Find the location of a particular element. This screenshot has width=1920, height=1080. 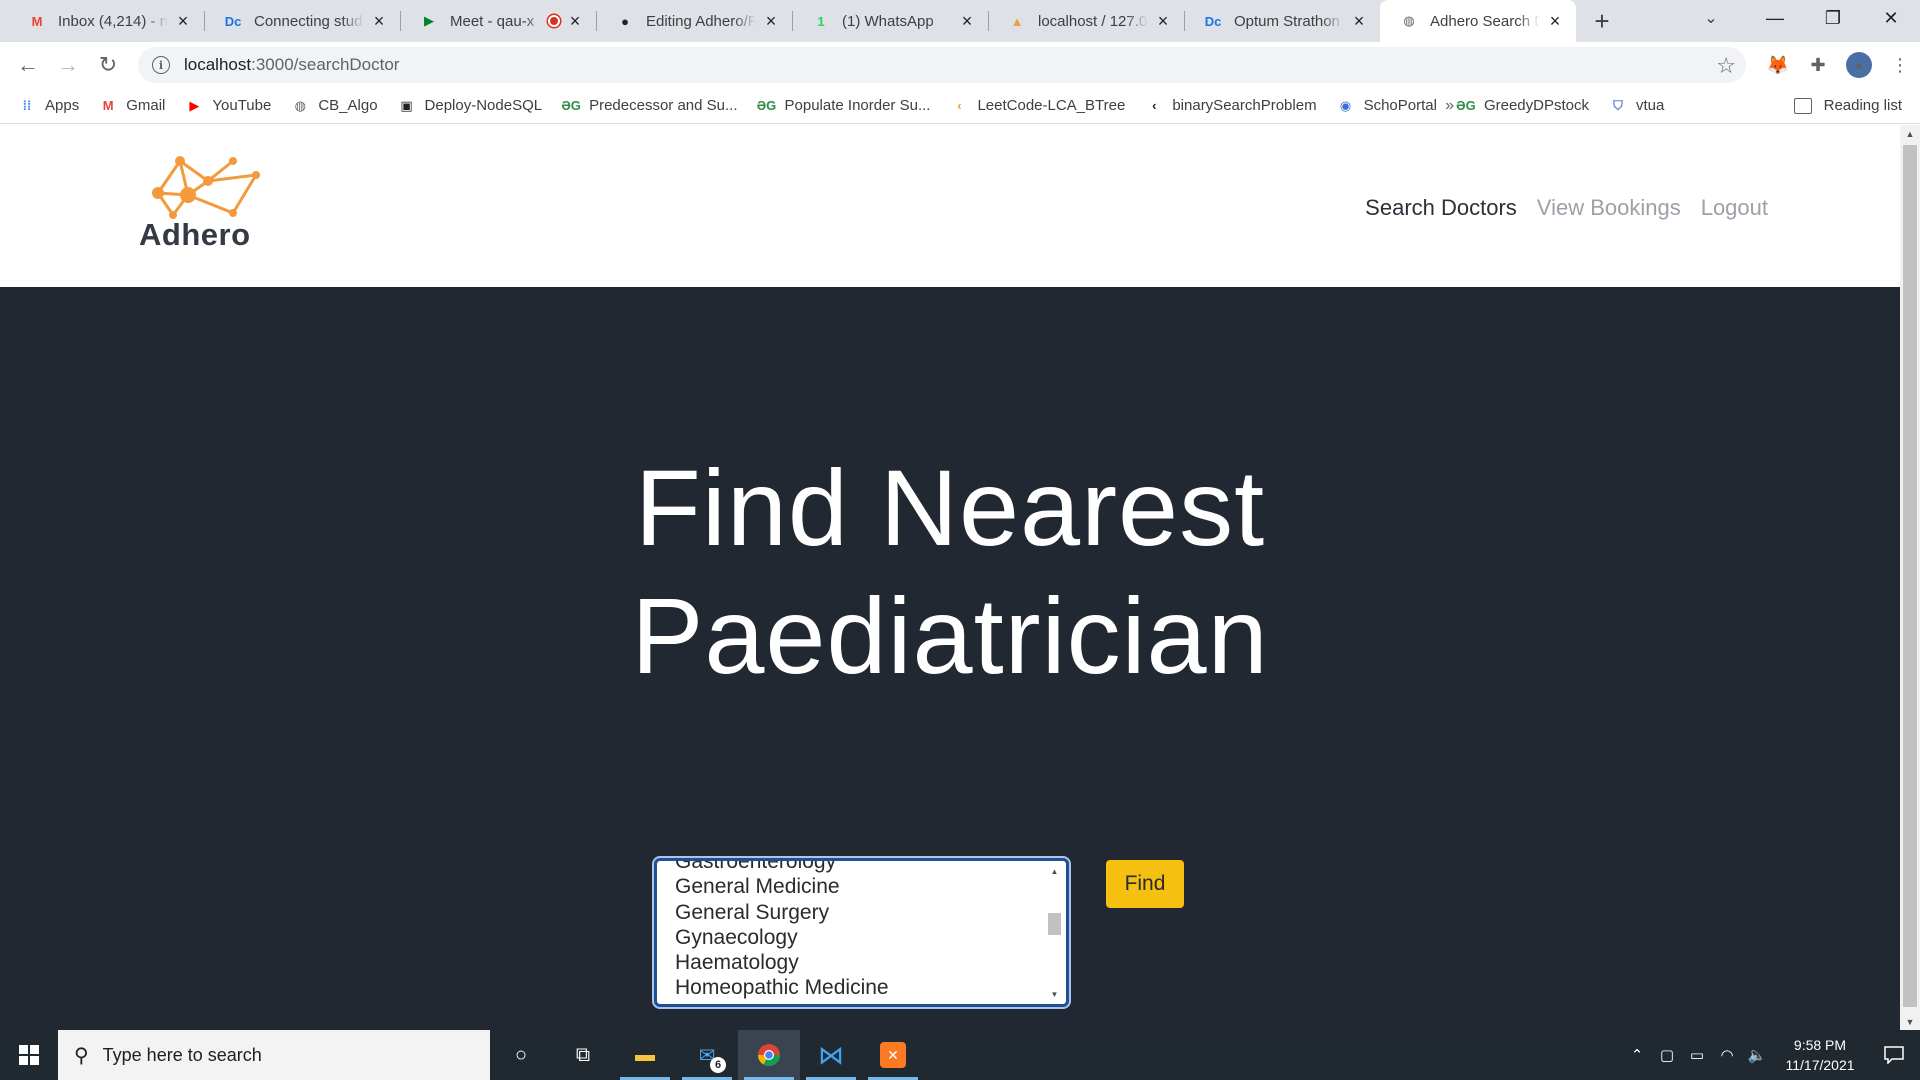

meet-tray-icon: ▢ is located at coordinates (1667, 1055).